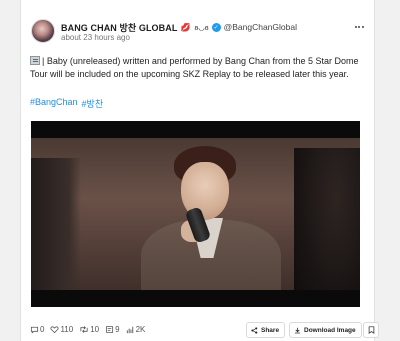 Image resolution: width=400 pixels, height=341 pixels. Describe the element at coordinates (95, 329) in the screenshot. I see `repost-count: 10` at that location.